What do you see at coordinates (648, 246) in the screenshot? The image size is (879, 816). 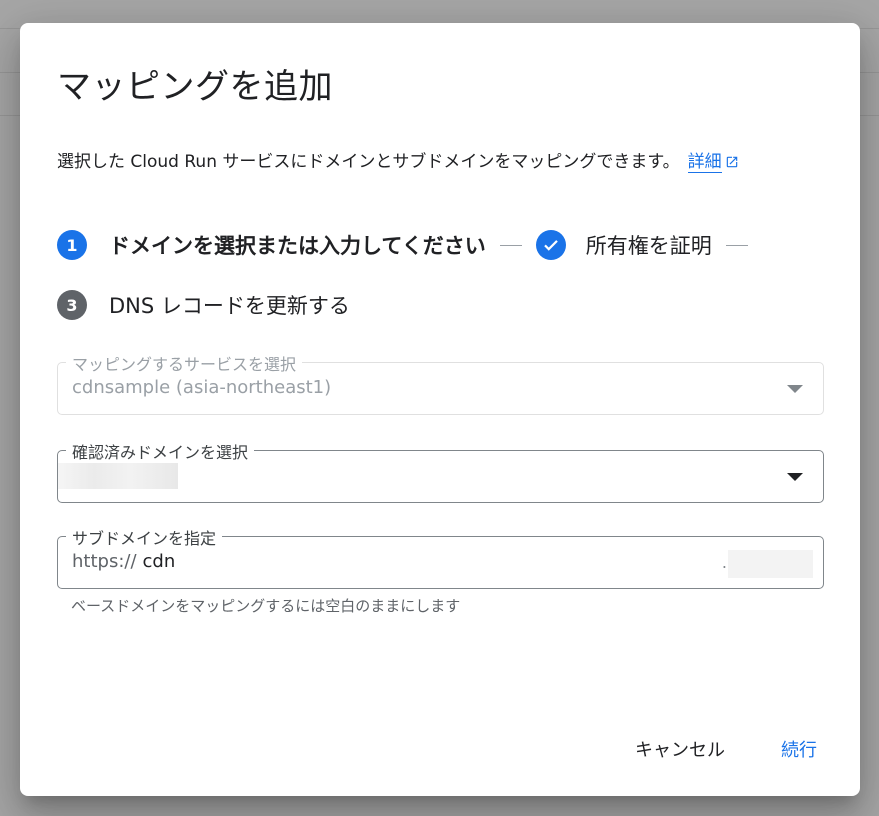 I see `step-2-label: 所有権を証明` at bounding box center [648, 246].